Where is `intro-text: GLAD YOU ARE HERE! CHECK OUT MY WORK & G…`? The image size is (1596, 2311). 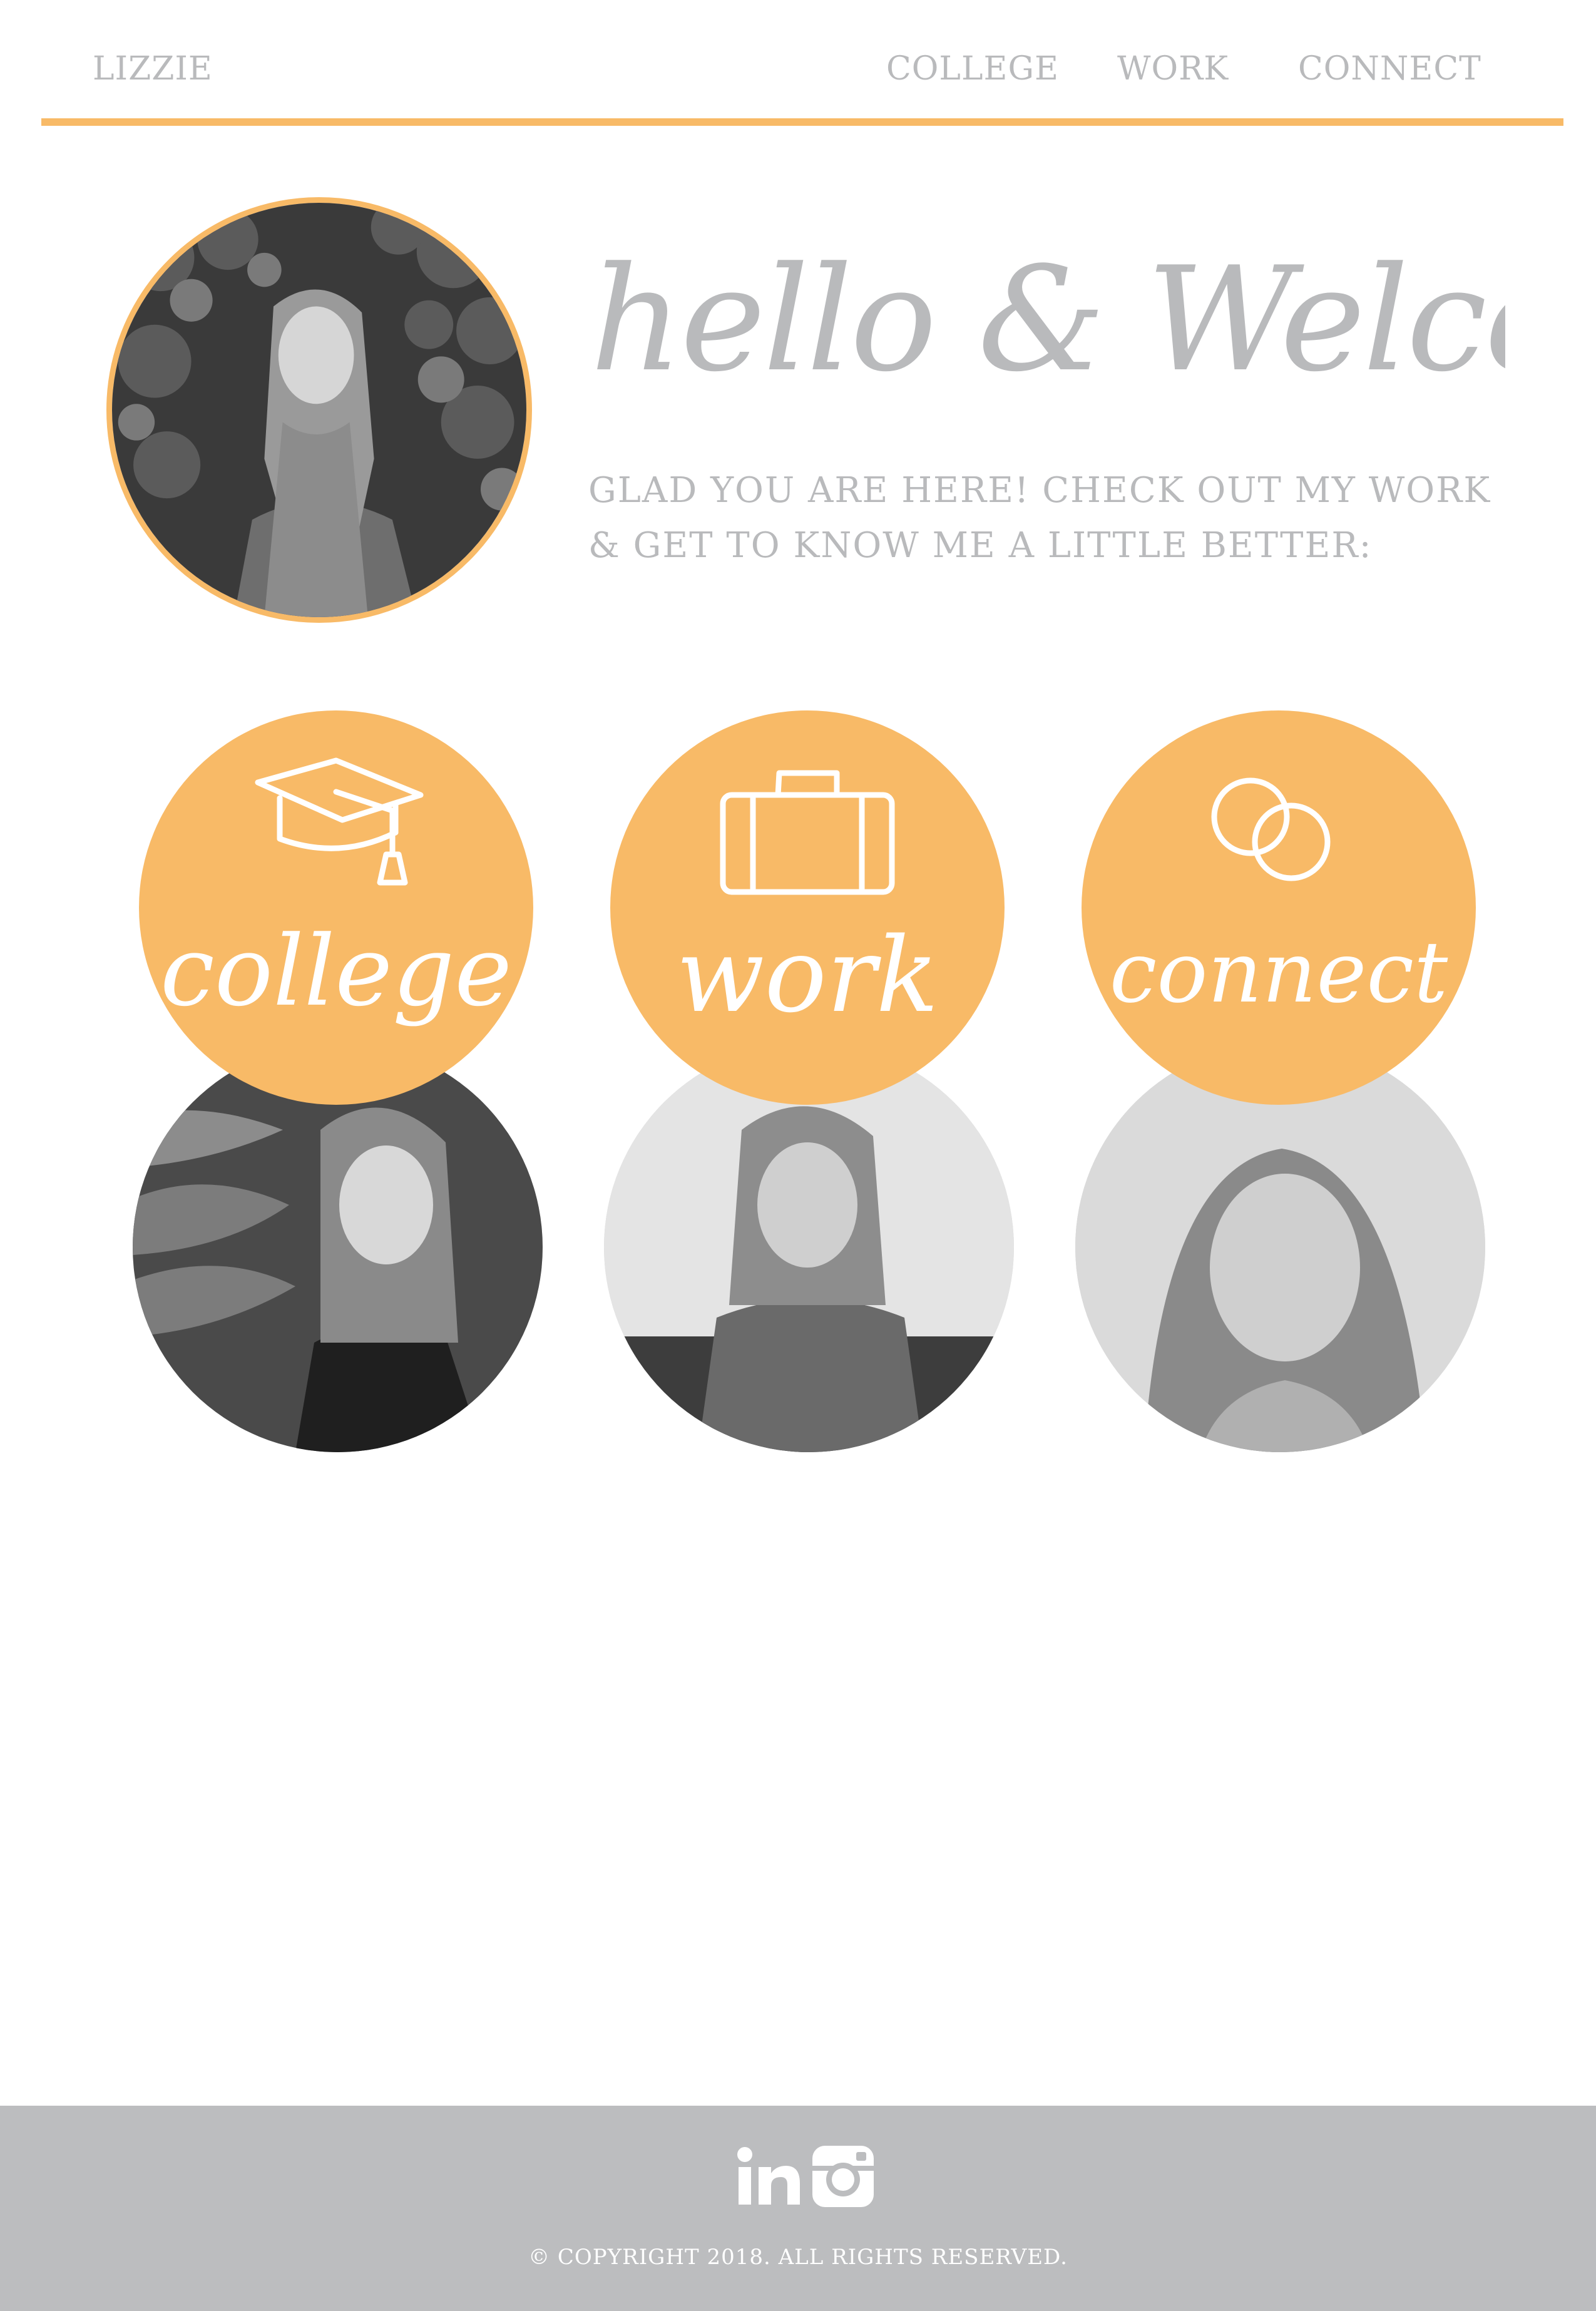 intro-text: GLAD YOU ARE HERE! CHECK OUT MY WORK & G… is located at coordinates (1057, 518).